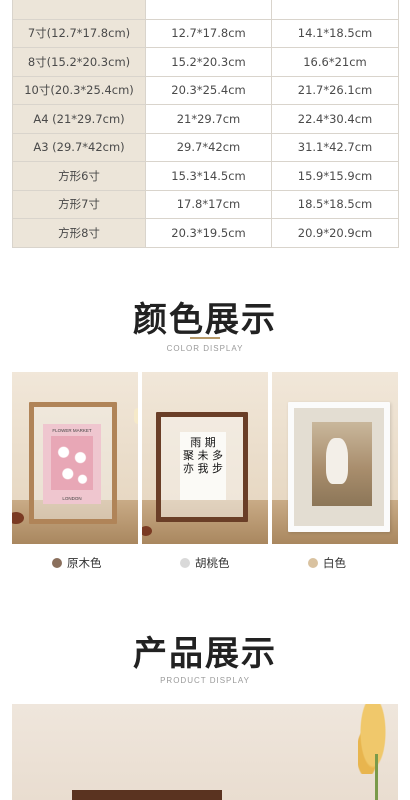 This screenshot has width=410, height=800. I want to click on frame-size: 20.9*20.9cm, so click(335, 233).